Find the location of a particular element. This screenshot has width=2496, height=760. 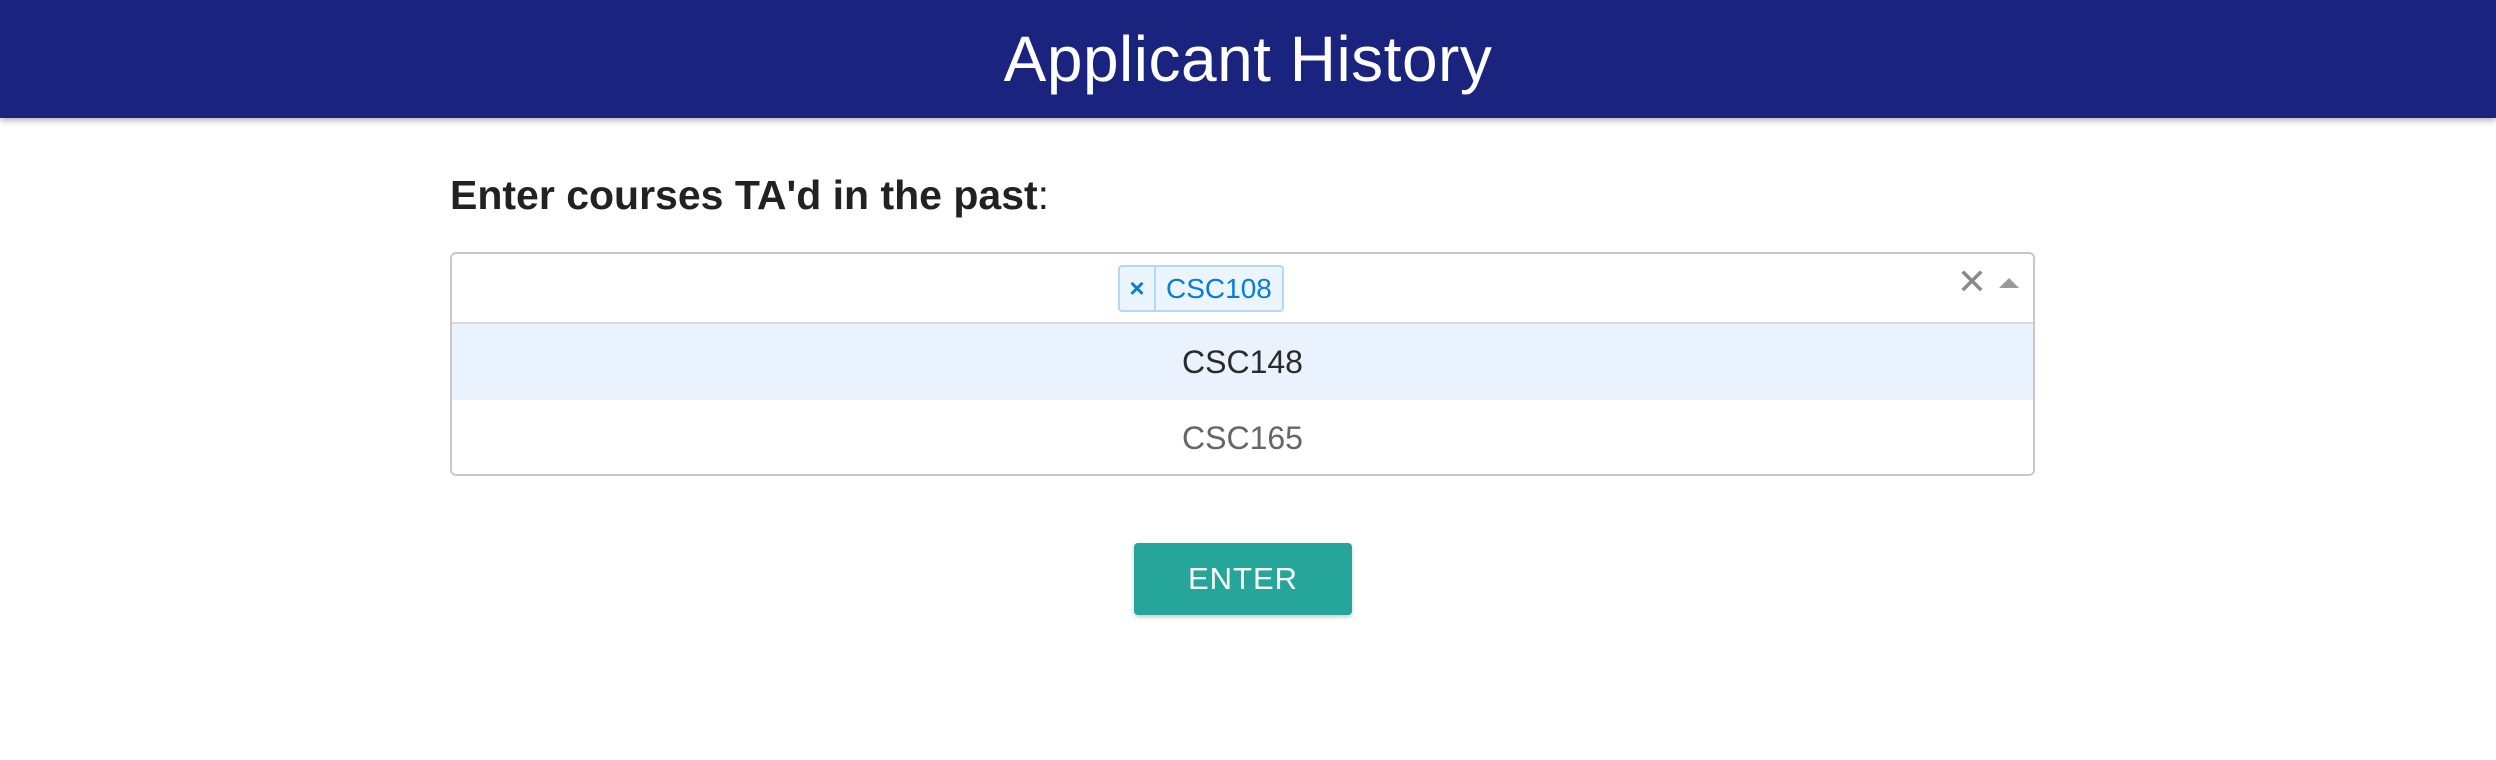

enter-button: ENTER is located at coordinates (1243, 579).